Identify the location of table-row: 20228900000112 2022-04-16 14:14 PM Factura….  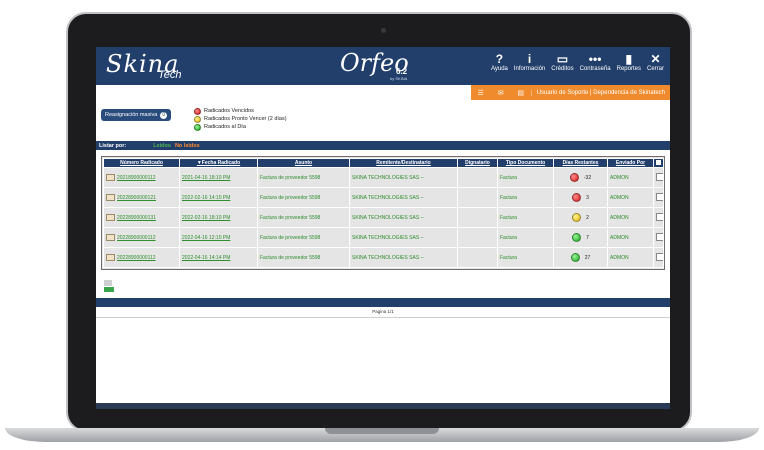
(383, 257).